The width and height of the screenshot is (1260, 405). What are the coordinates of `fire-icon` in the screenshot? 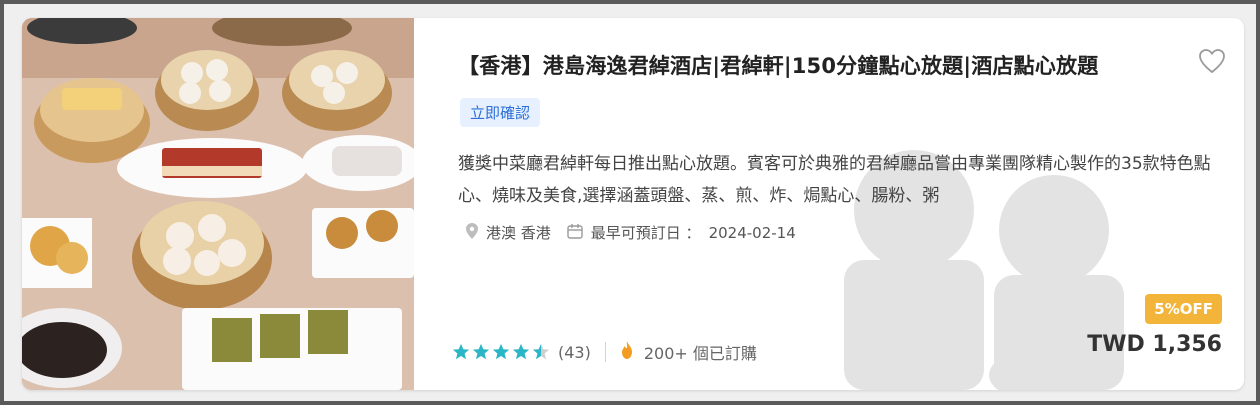 It's located at (627, 352).